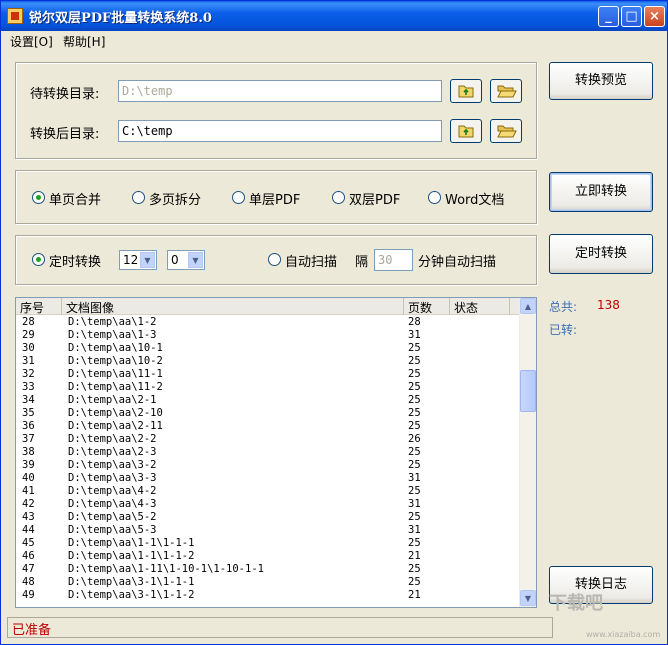 This screenshot has height=645, width=668. Describe the element at coordinates (268, 543) in the screenshot. I see `table-row: 45 D:\temp\aa\1-1\1-1-1 25` at that location.